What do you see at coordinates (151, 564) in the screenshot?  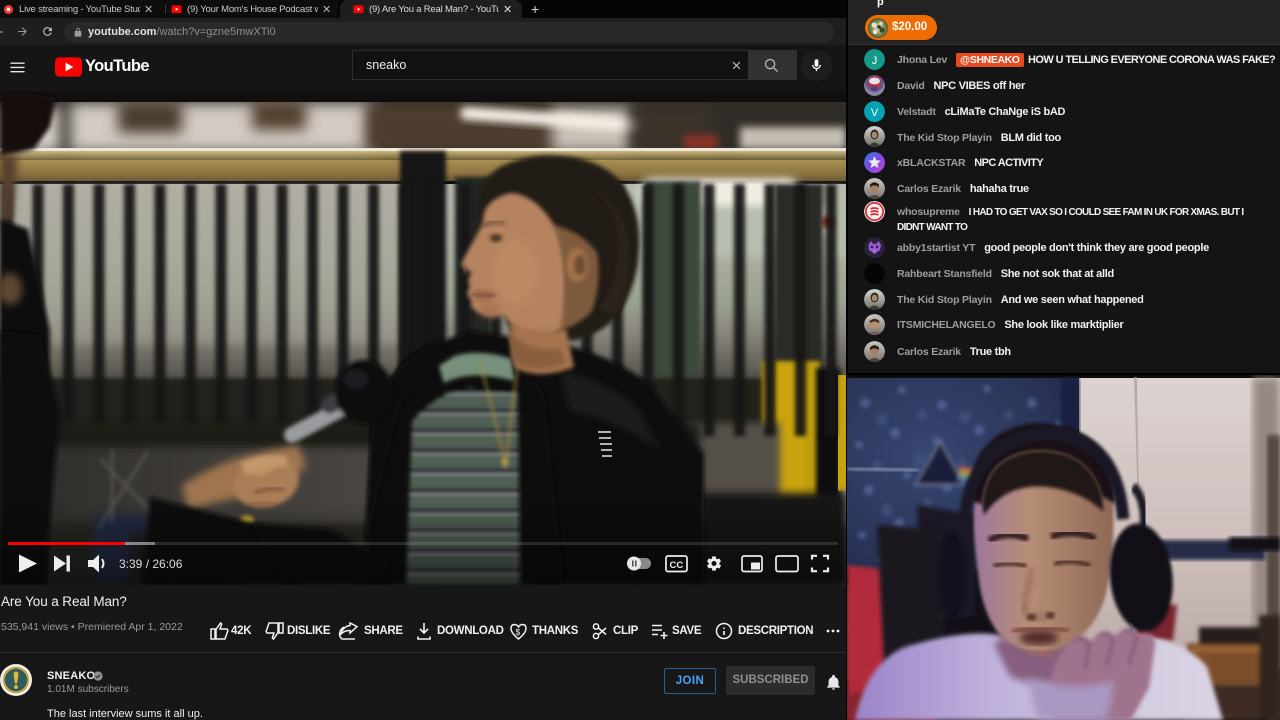 I see `svg-text: 3:39 / 26:06` at bounding box center [151, 564].